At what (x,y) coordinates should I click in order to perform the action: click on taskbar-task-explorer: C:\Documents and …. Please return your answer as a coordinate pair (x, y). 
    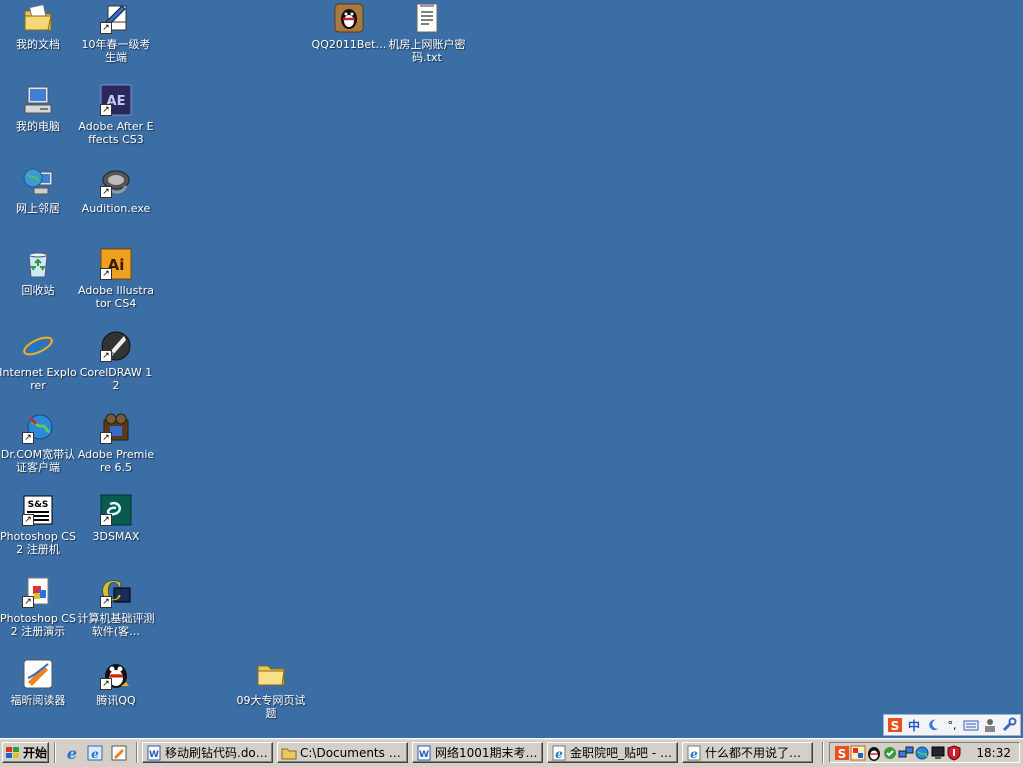
    Looking at the image, I should click on (342, 752).